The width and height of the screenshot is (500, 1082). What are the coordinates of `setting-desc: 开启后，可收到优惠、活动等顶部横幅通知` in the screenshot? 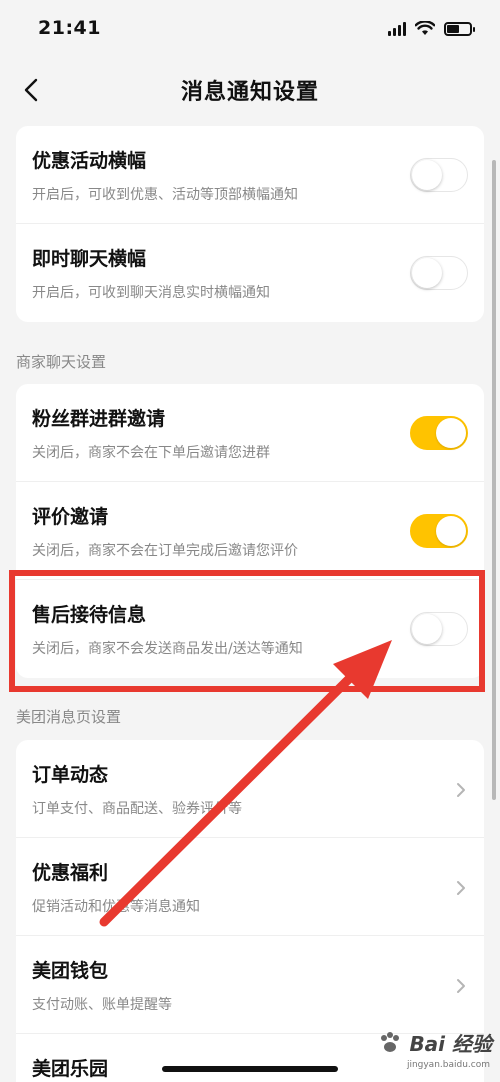 It's located at (165, 195).